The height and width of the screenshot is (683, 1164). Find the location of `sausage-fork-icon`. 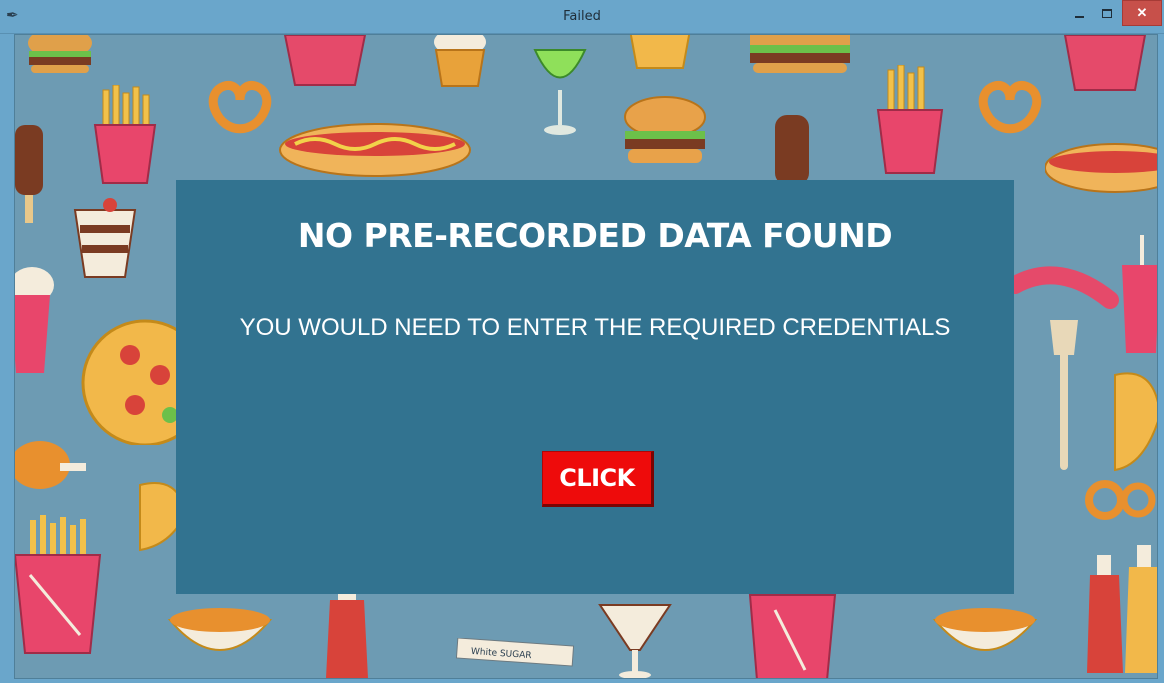

sausage-fork-icon is located at coordinates (1064, 368).